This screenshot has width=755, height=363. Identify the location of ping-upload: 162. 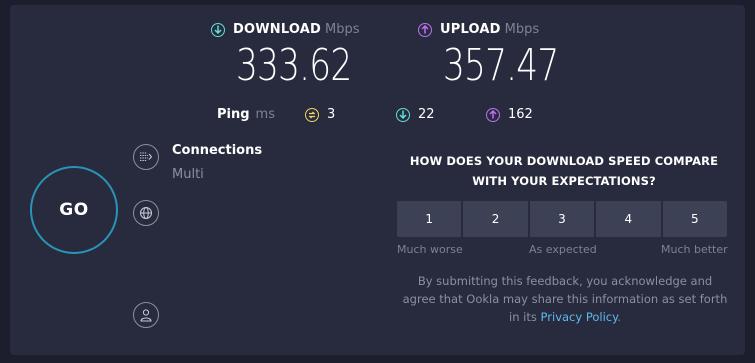
(509, 114).